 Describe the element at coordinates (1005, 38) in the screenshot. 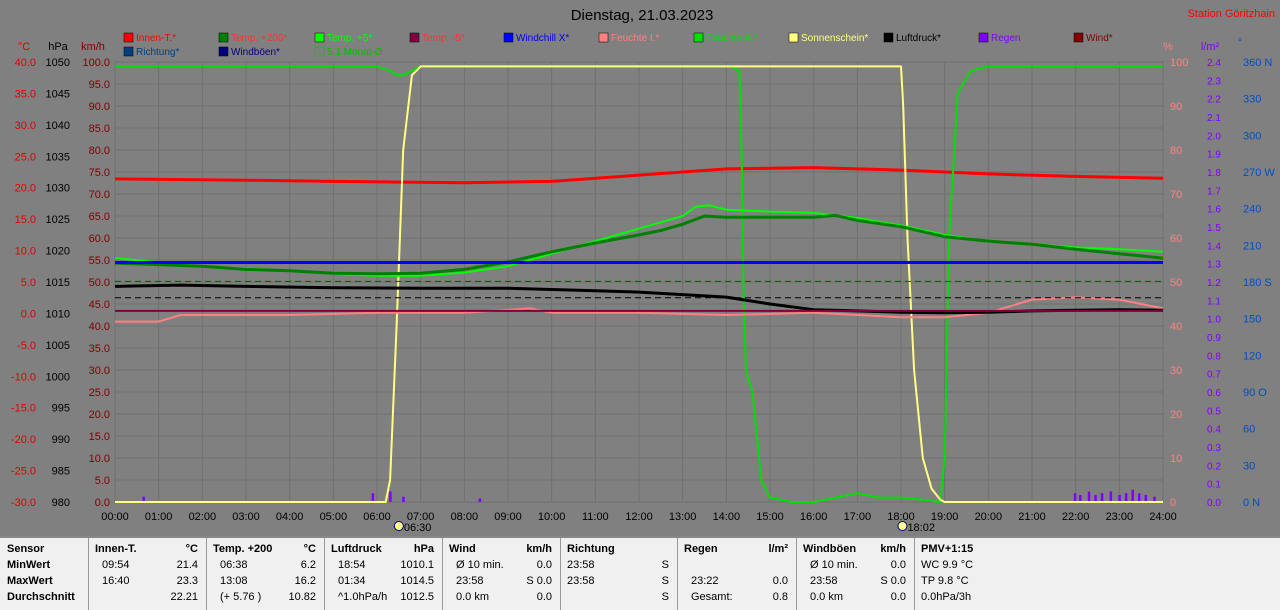

I see `legend-label: Regen` at that location.